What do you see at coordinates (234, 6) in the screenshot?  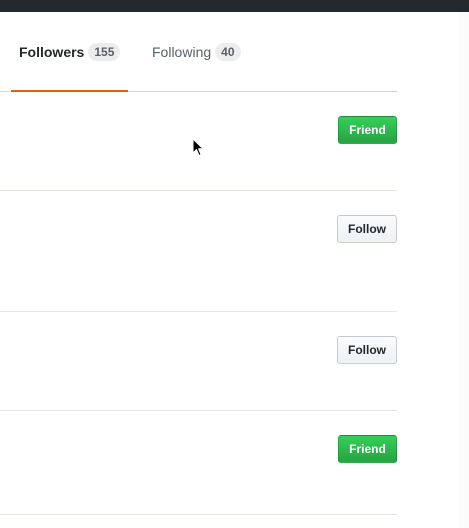 I see `top-header-bar` at bounding box center [234, 6].